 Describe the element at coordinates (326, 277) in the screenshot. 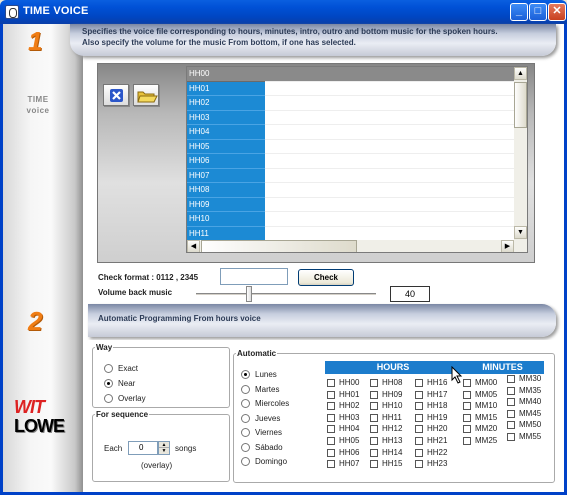

I see `check-button: Check` at that location.